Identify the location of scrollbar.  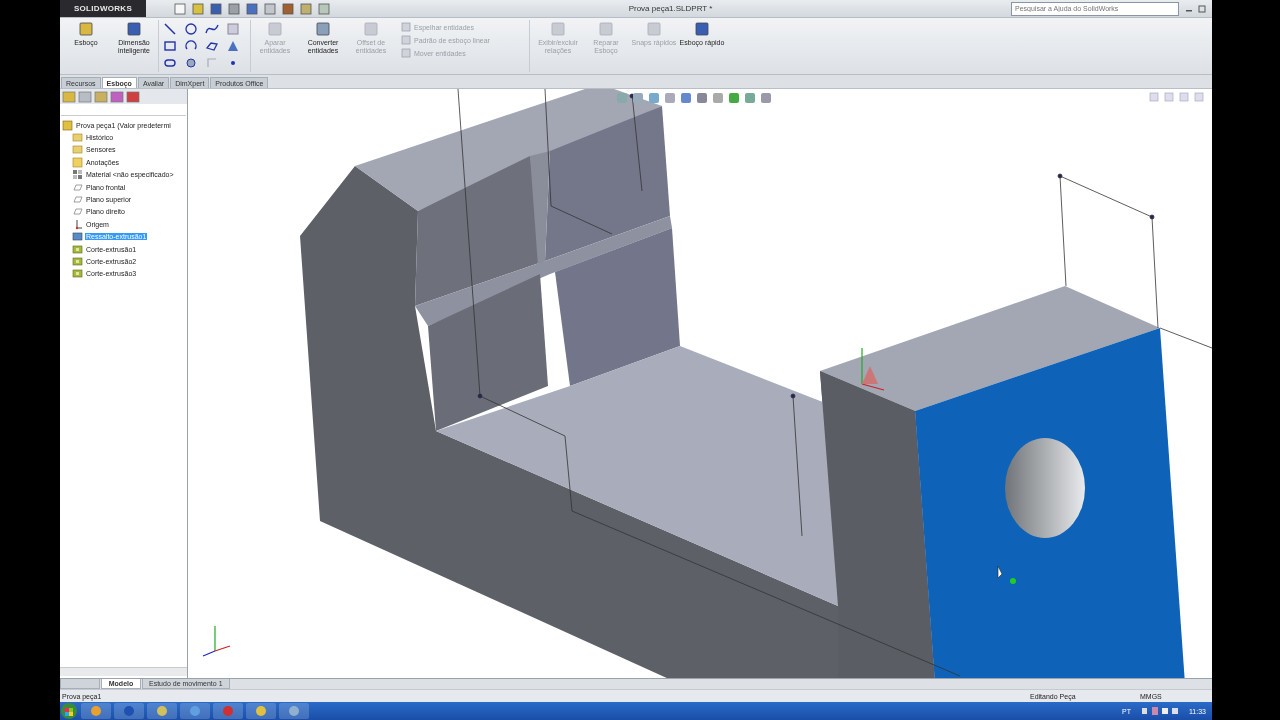
(123, 671).